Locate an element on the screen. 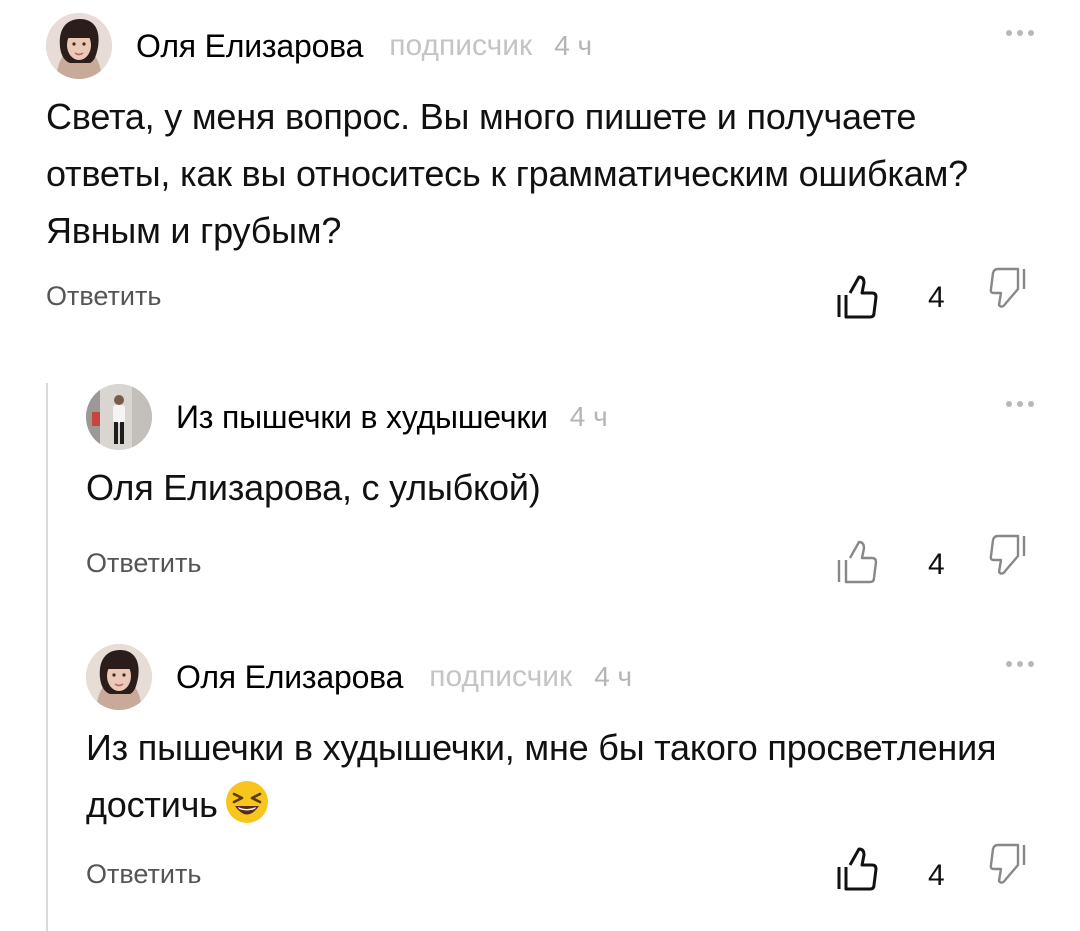 The width and height of the screenshot is (1080, 931). author-name: Из пышечки в худышечки is located at coordinates (362, 417).